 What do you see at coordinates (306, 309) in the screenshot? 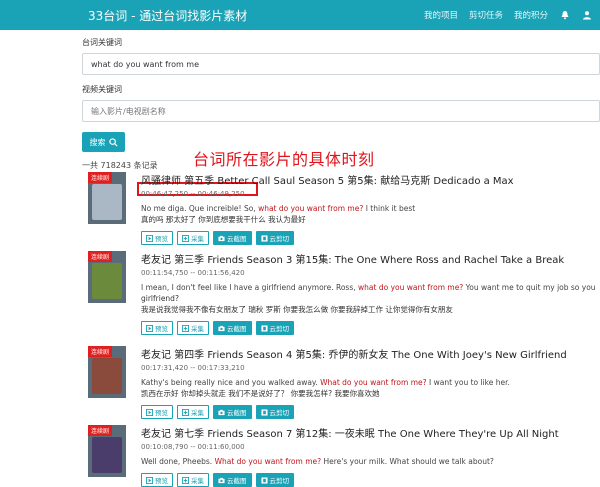
I see `translation-highlight: 你要我怎么做` at bounding box center [306, 309].